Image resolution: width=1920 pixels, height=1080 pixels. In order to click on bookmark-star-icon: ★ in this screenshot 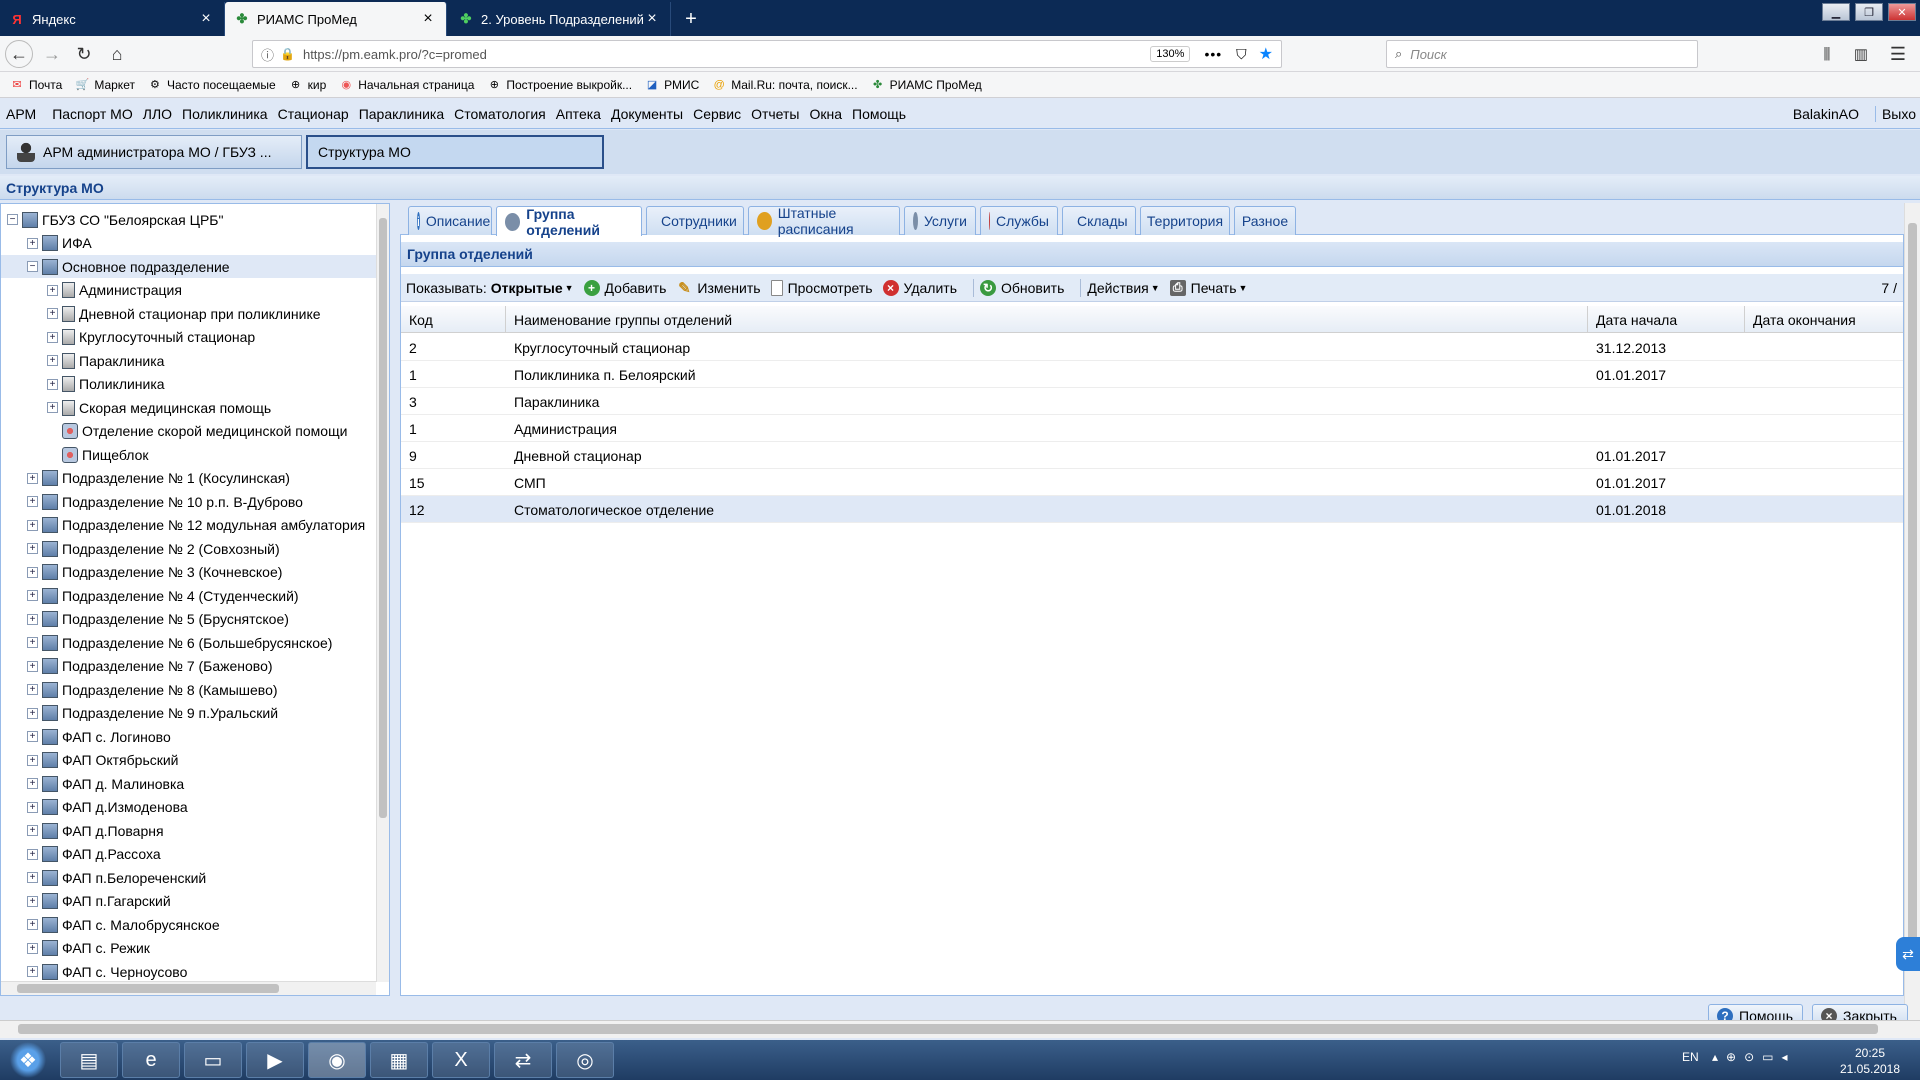, I will do `click(1266, 54)`.